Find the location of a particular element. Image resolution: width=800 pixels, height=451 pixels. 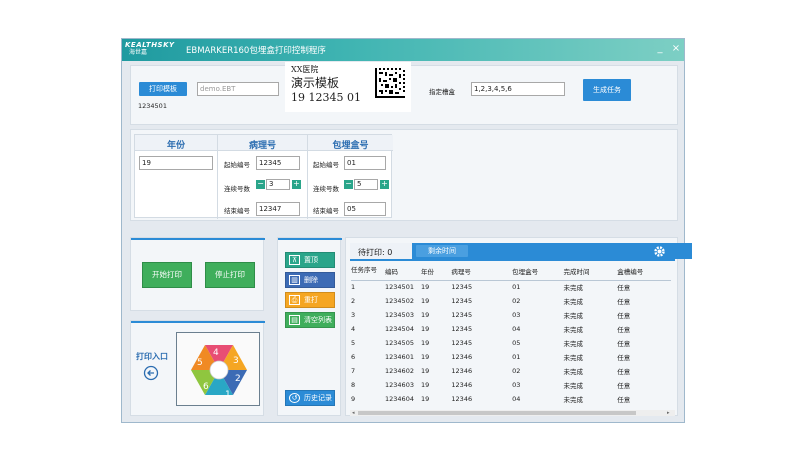

slot-field: 1,2,3,4,5,6 is located at coordinates (518, 89).